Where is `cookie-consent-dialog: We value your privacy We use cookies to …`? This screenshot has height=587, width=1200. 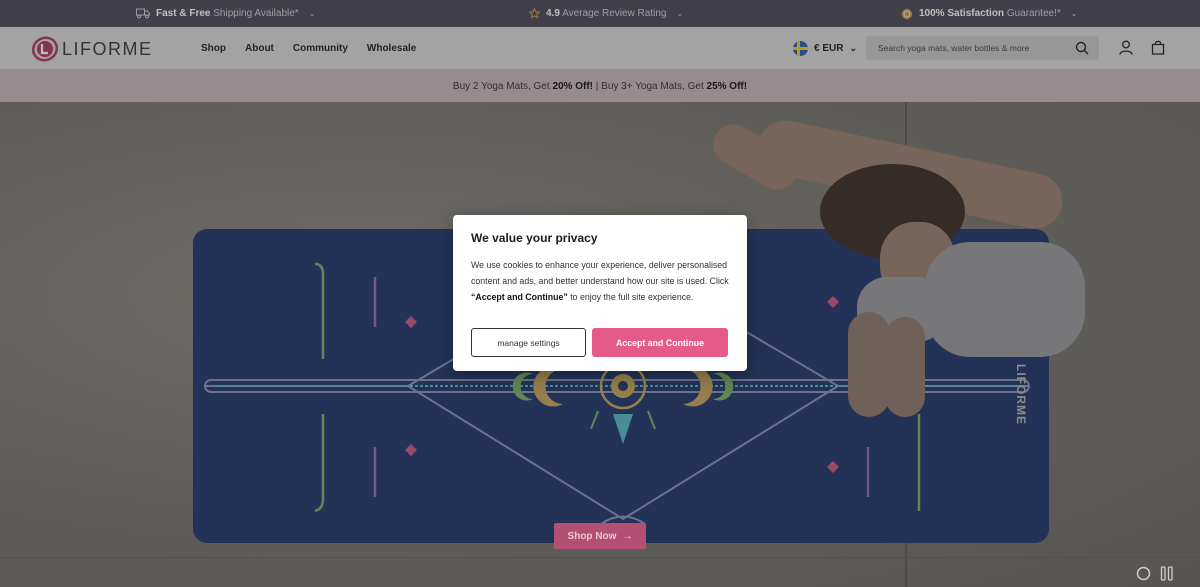
cookie-consent-dialog: We value your privacy We use cookies to … is located at coordinates (600, 293).